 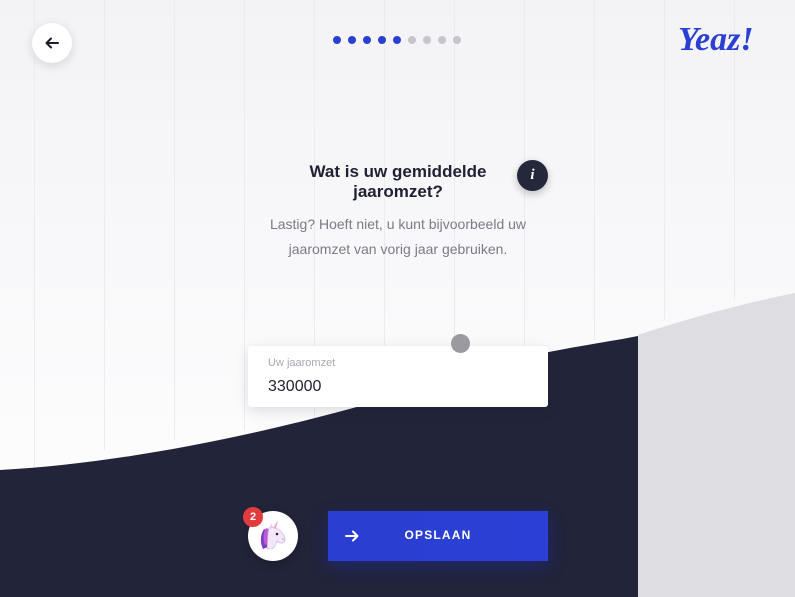 I want to click on logo-text: Yeaz!, so click(x=716, y=39).